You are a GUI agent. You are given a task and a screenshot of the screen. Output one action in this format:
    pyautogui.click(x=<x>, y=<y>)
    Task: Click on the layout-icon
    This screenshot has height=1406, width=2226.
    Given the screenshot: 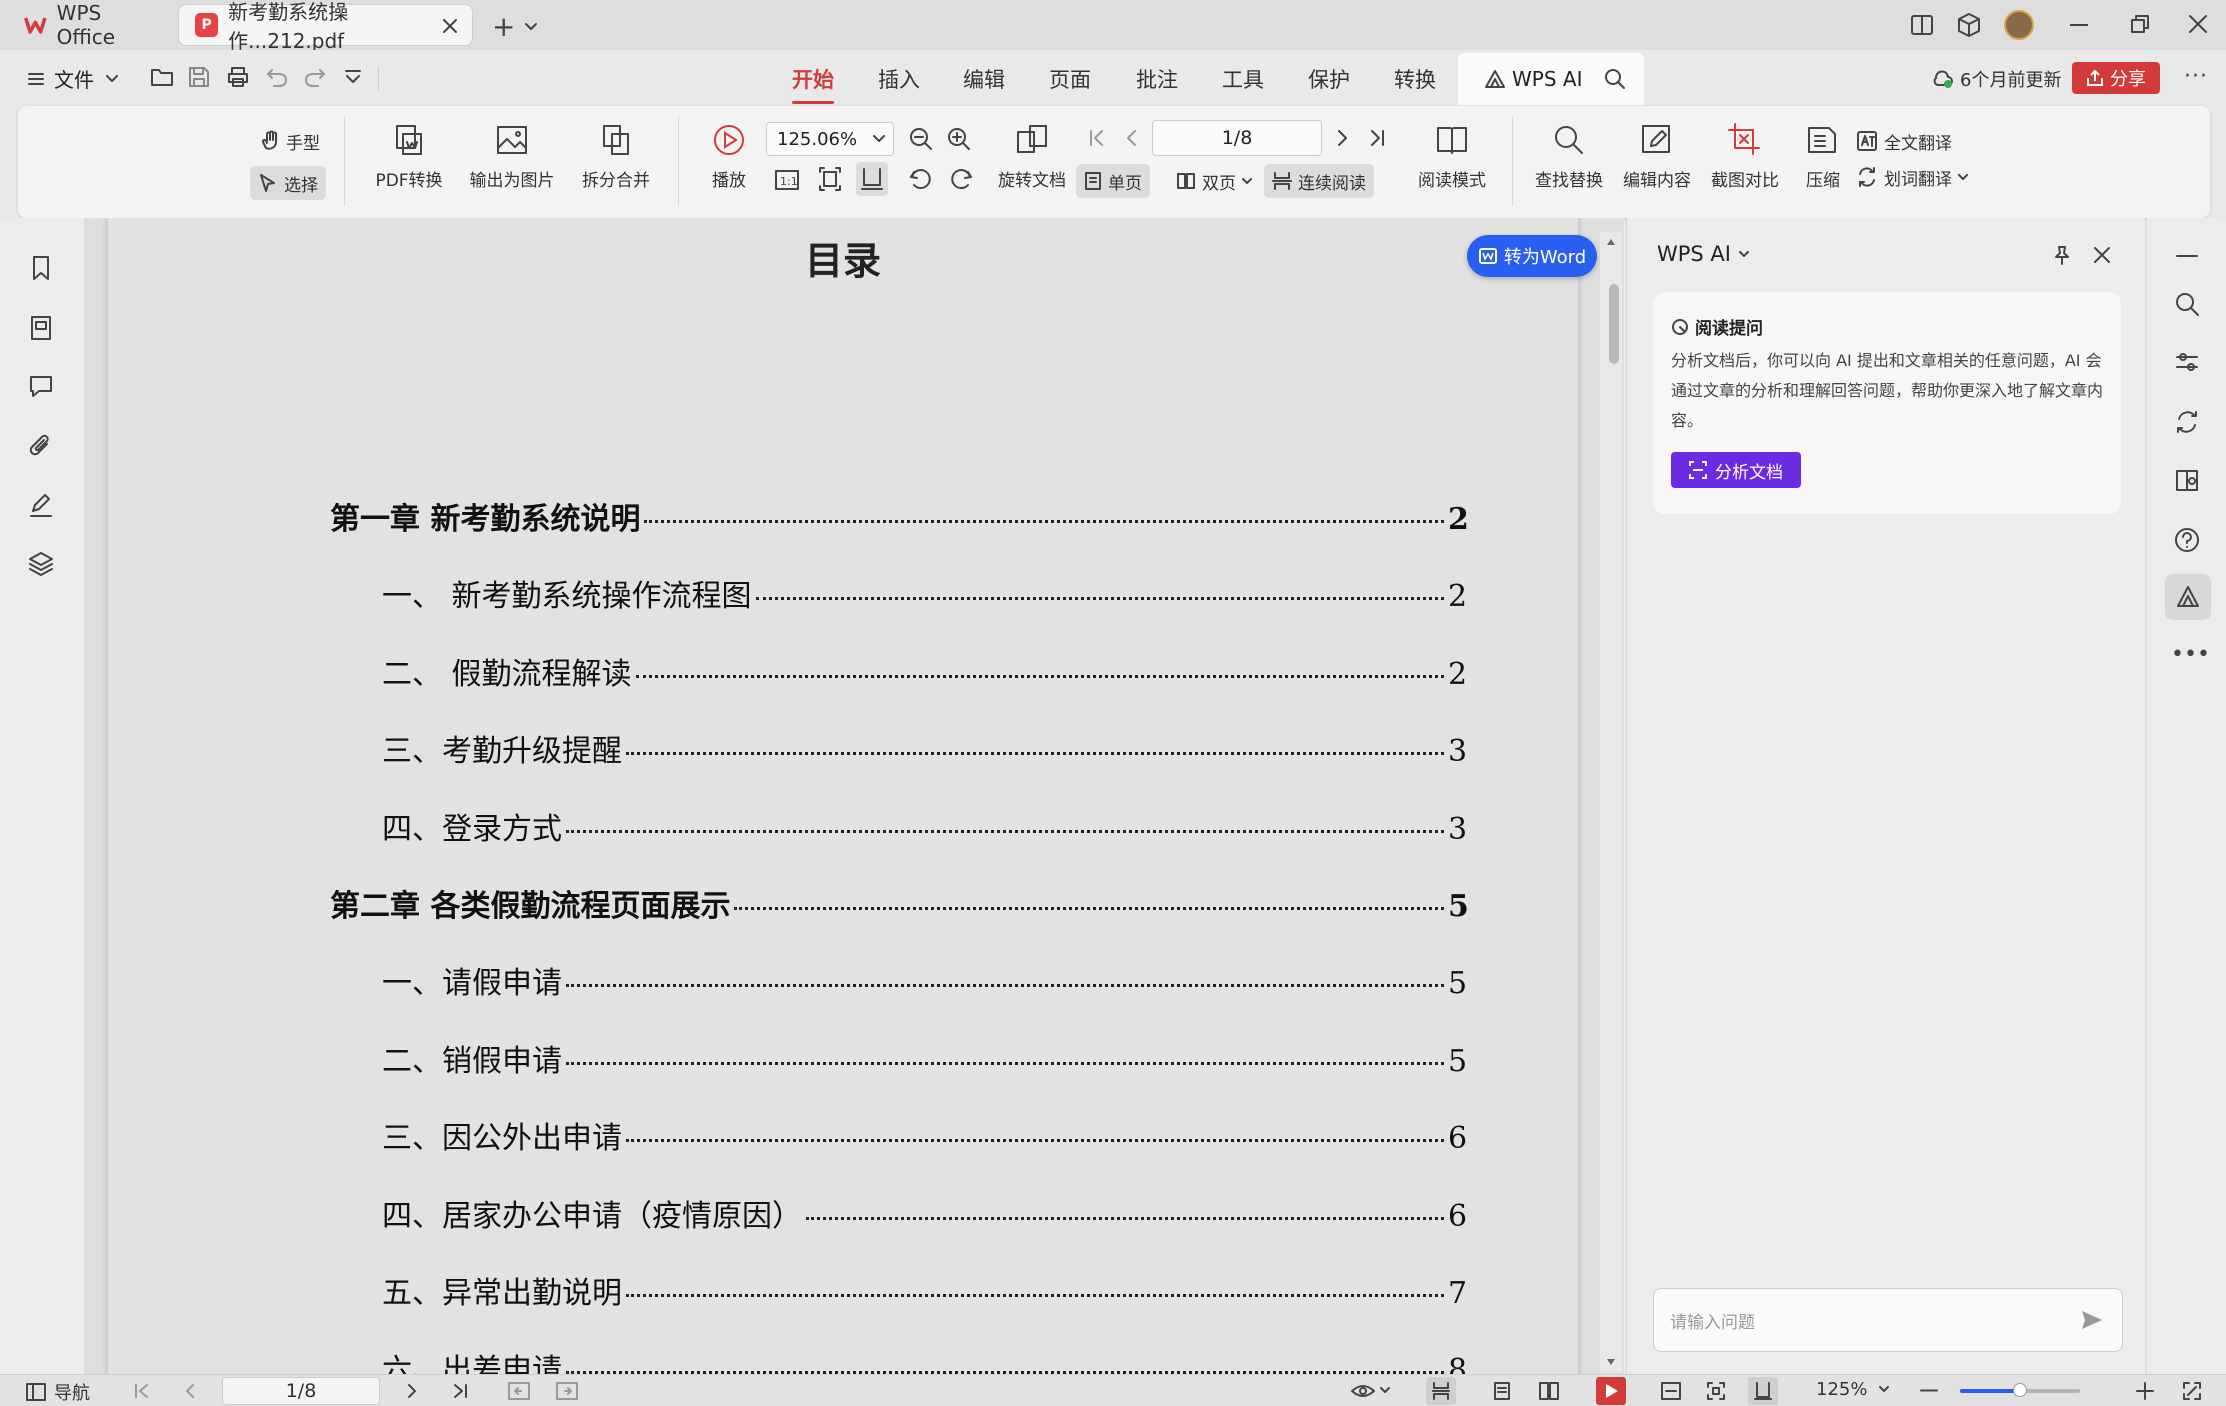 What is the action you would take?
    pyautogui.click(x=1922, y=25)
    